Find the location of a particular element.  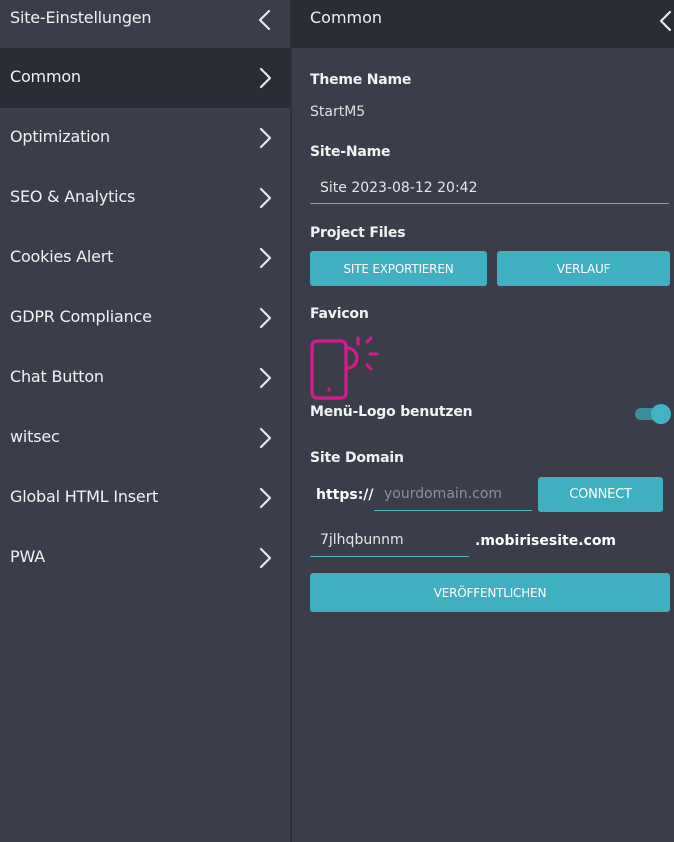

history-button: VERLAUF is located at coordinates (583, 268).